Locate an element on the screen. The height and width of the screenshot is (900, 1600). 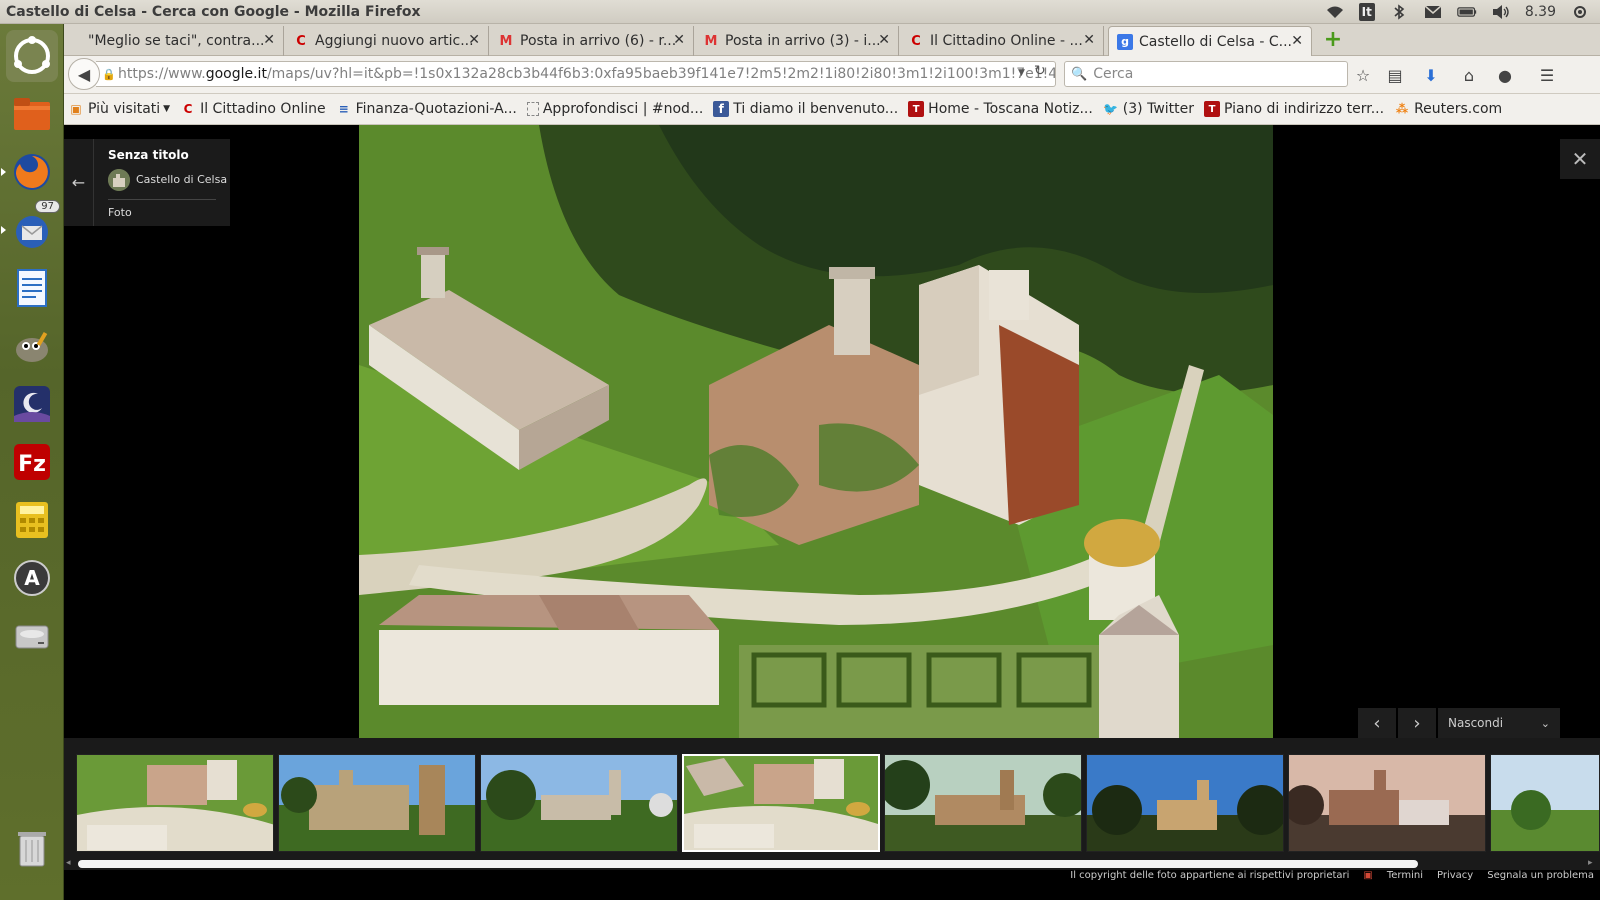
writer-launcher-button is located at coordinates (32, 288).